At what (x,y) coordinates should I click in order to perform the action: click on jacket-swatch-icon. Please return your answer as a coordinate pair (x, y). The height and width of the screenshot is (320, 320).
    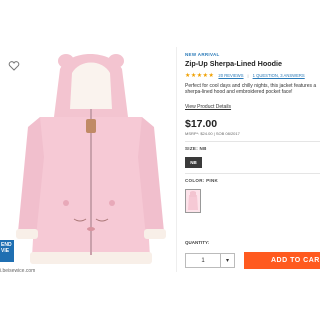
    Looking at the image, I should click on (193, 200).